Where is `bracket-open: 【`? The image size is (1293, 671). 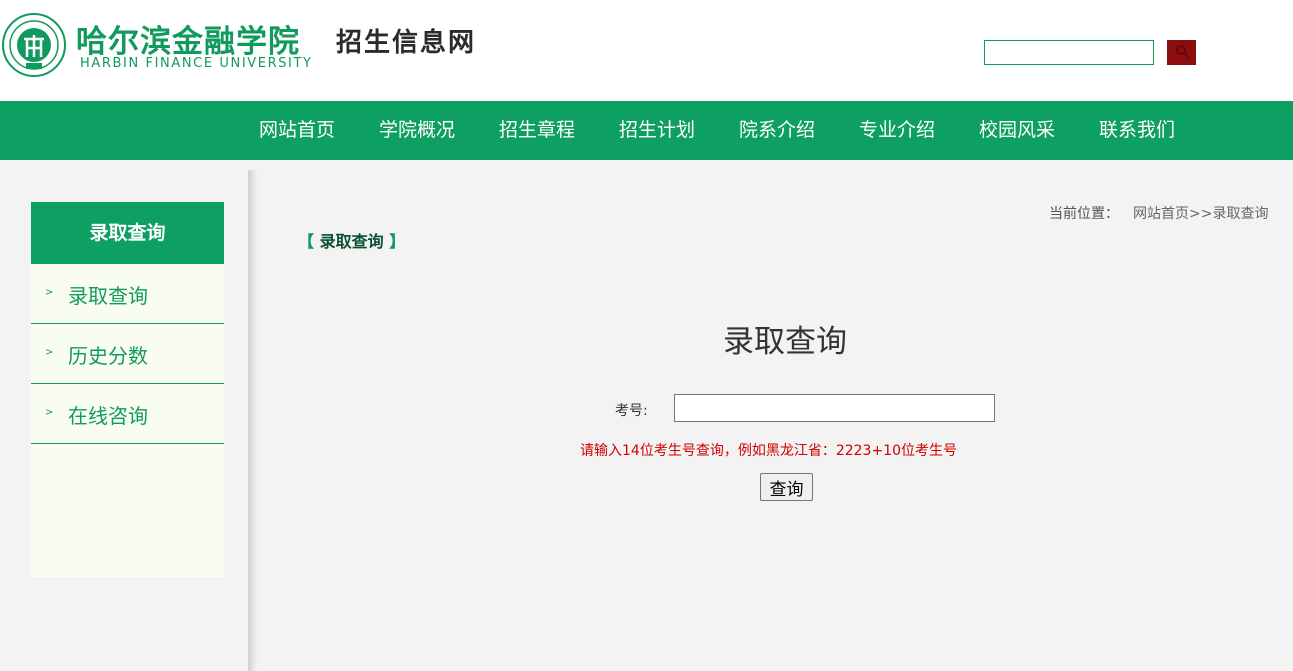
bracket-open: 【 is located at coordinates (306, 241).